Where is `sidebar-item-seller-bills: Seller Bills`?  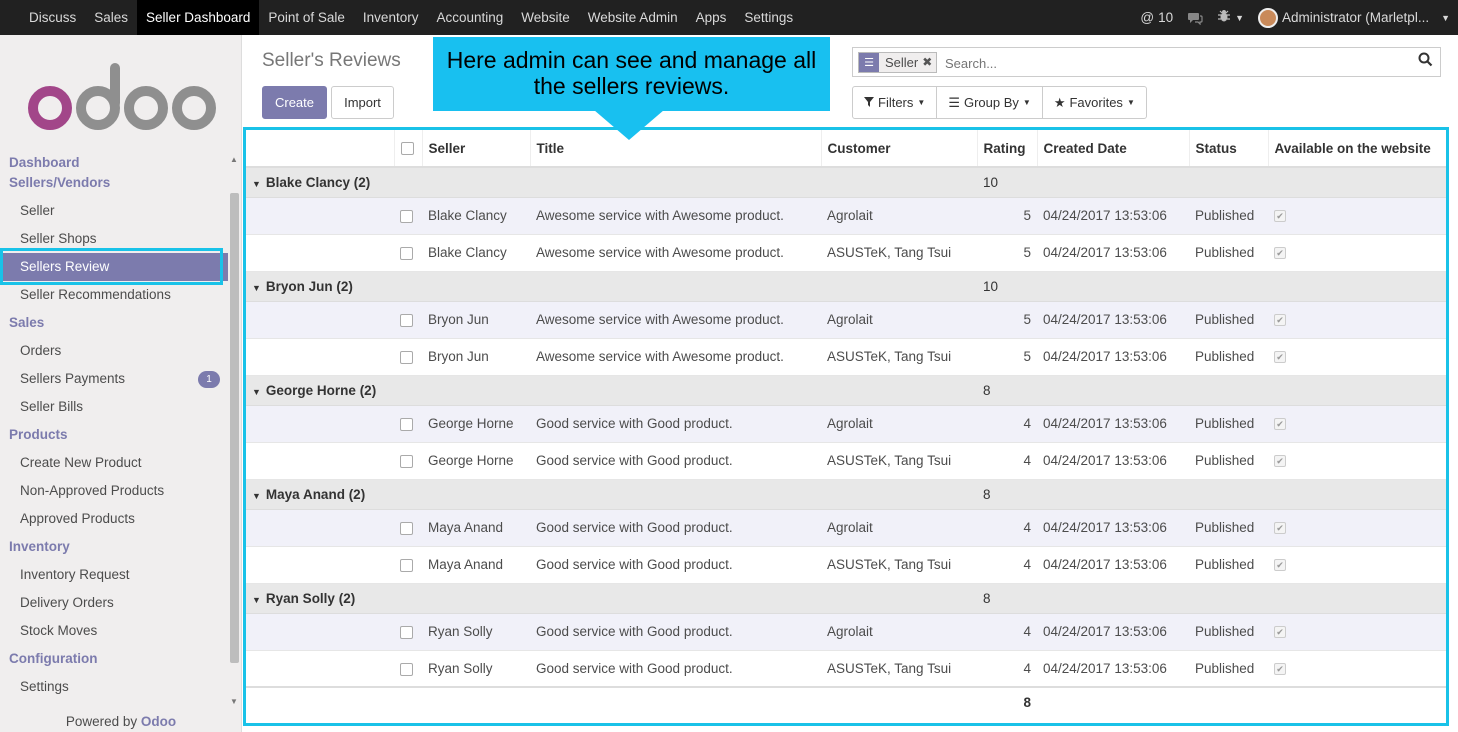 sidebar-item-seller-bills: Seller Bills is located at coordinates (114, 407).